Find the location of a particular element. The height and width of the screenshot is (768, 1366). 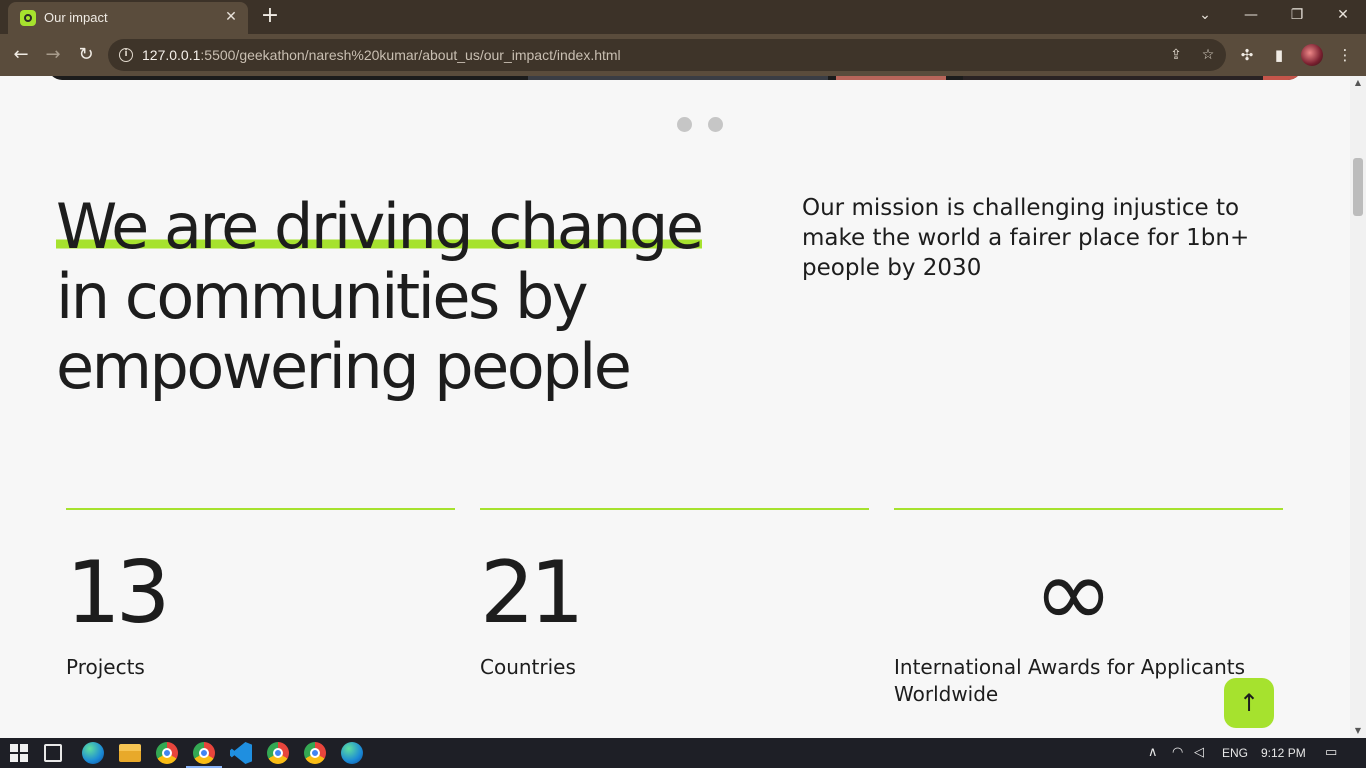

stat-label: Countries is located at coordinates (528, 667).